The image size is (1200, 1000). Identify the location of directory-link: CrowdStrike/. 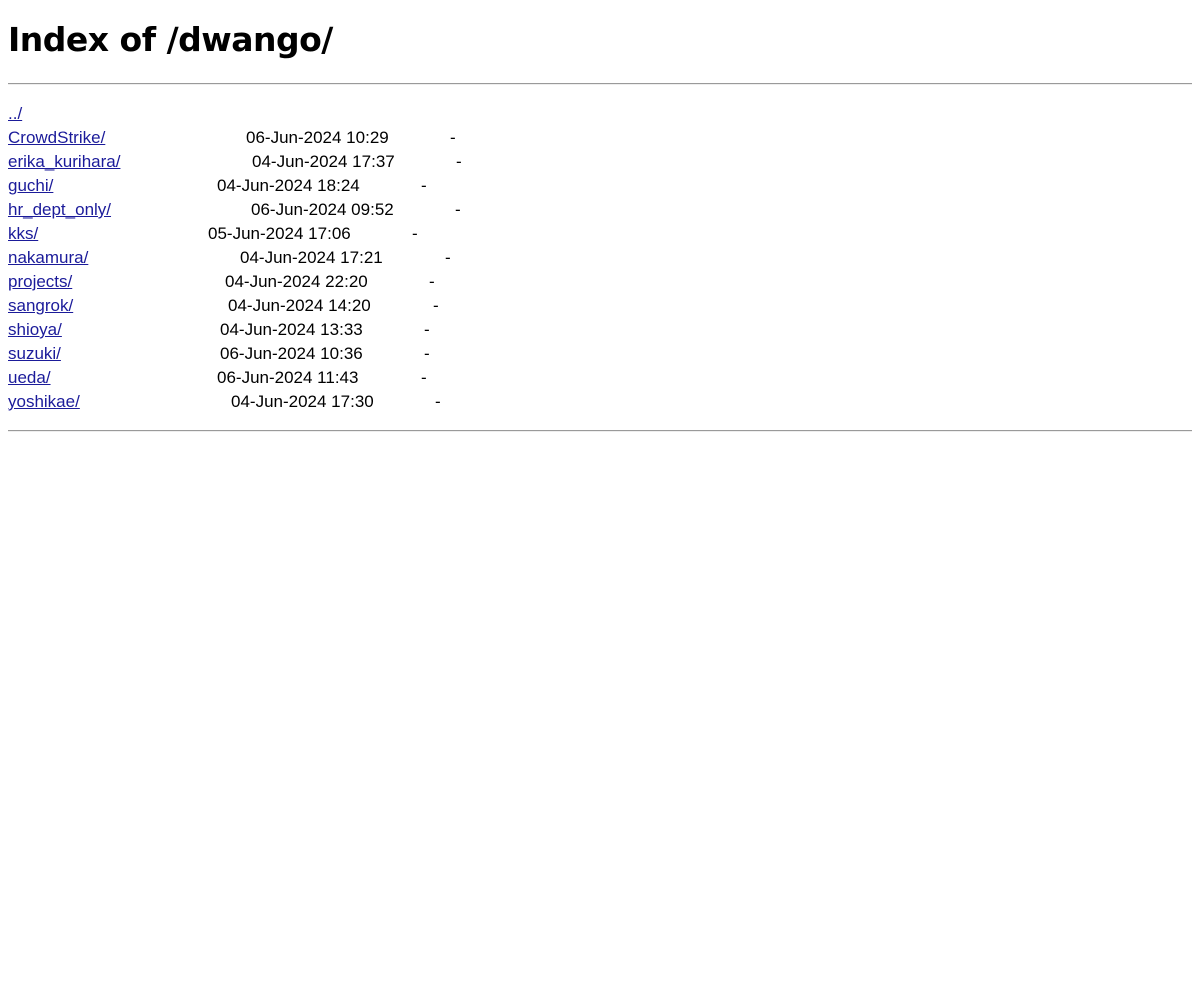
(56, 137).